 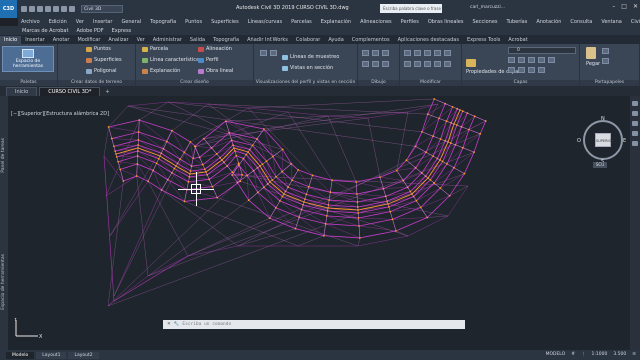 What do you see at coordinates (603, 119) in the screenshot?
I see `compass-north: N` at bounding box center [603, 119].